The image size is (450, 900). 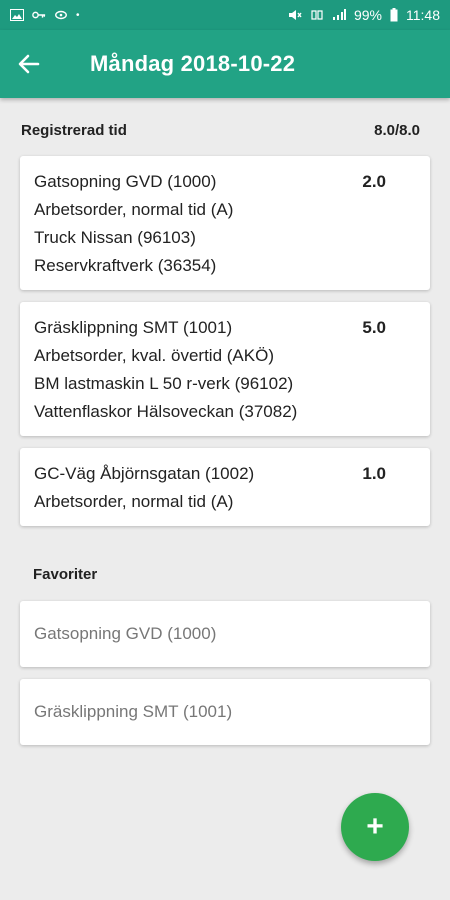 I want to click on key-icon, so click(x=39, y=15).